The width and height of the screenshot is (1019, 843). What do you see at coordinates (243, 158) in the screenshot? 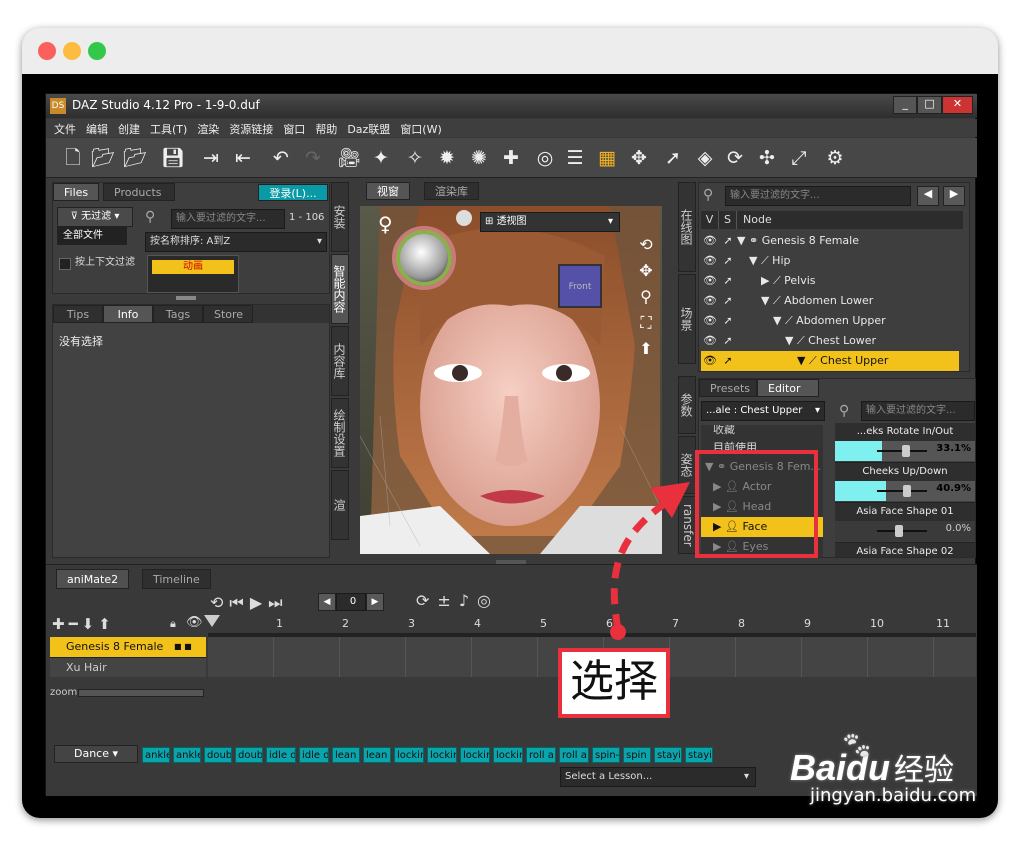
I see `export-icon: ⇤` at bounding box center [243, 158].